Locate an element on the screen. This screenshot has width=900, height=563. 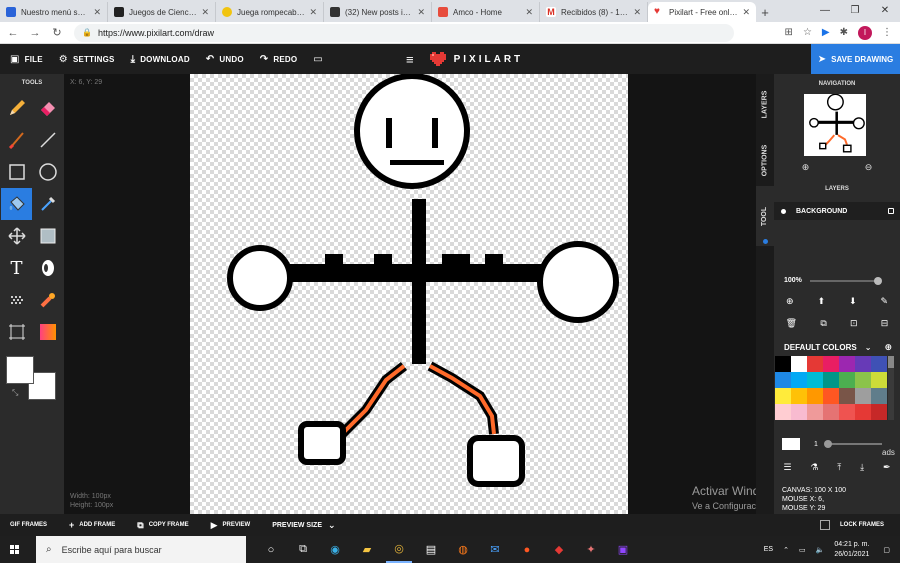
lock-frames-toggle: LOCK FRAMES is located at coordinates (852, 525).